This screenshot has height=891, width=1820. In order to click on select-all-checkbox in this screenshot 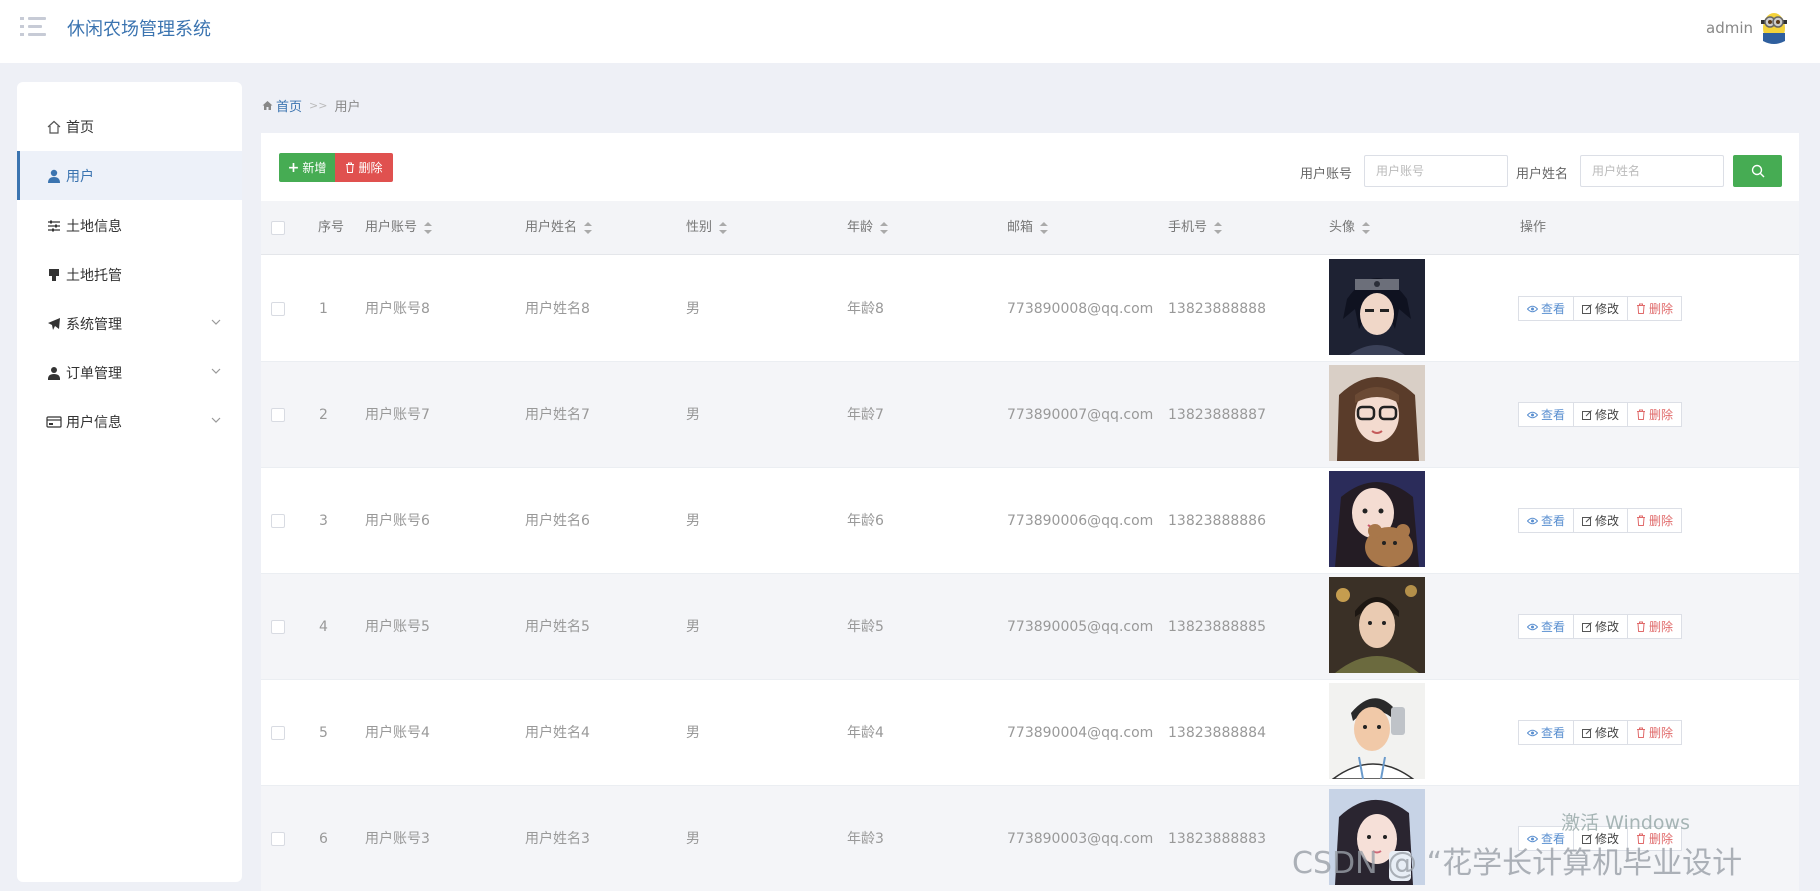, I will do `click(278, 228)`.